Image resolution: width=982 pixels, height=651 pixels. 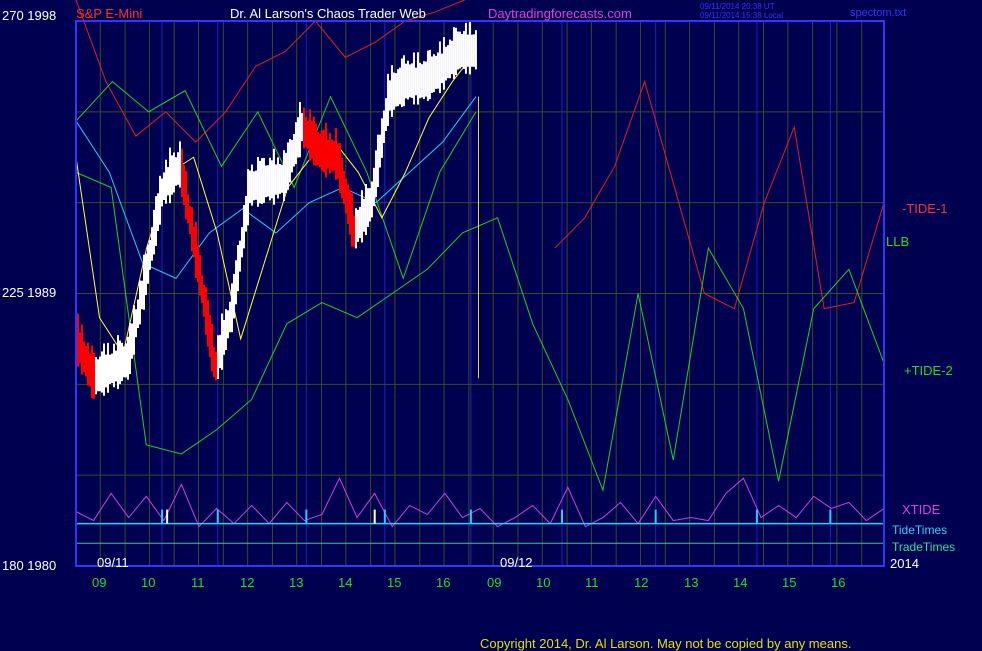 I want to click on left-axis-top-label: 270 1998, so click(x=29, y=15).